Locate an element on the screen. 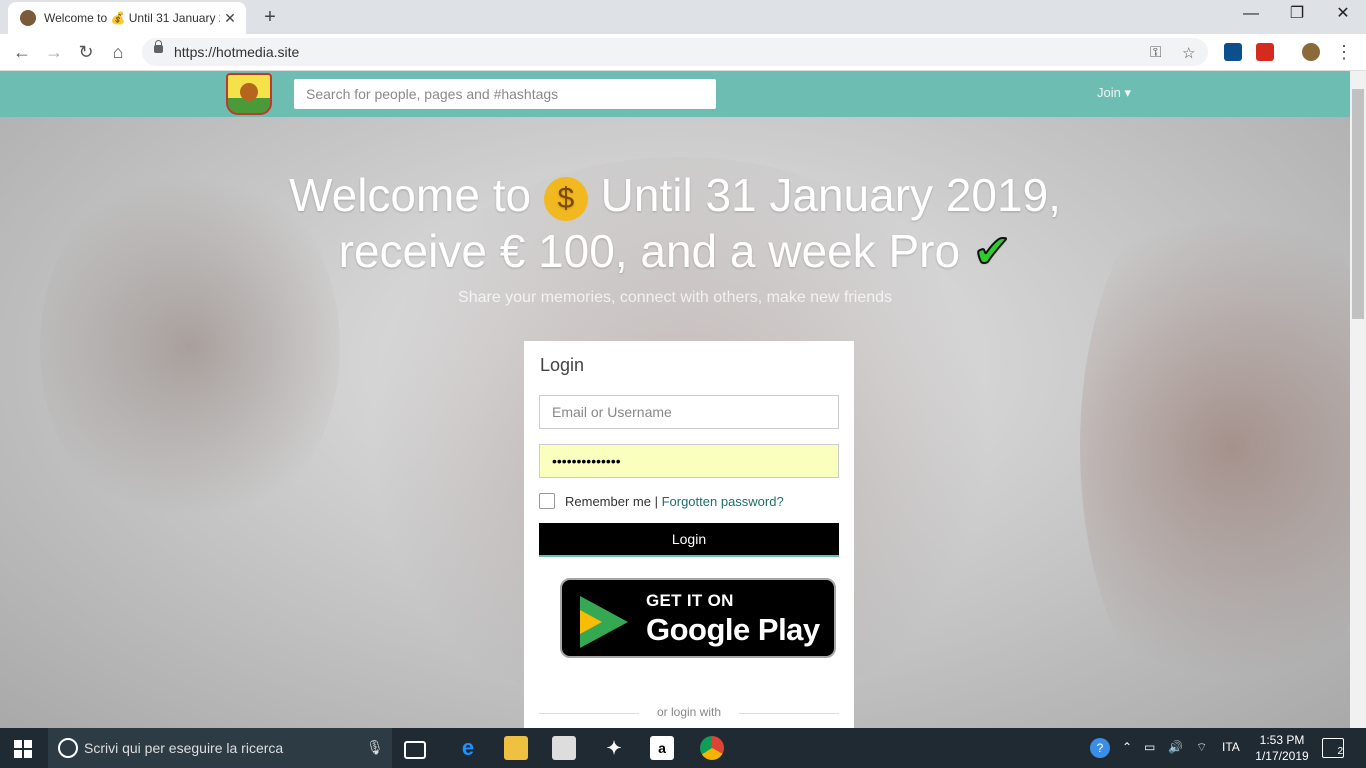  close-window-button: ✕ is located at coordinates (1343, 15).